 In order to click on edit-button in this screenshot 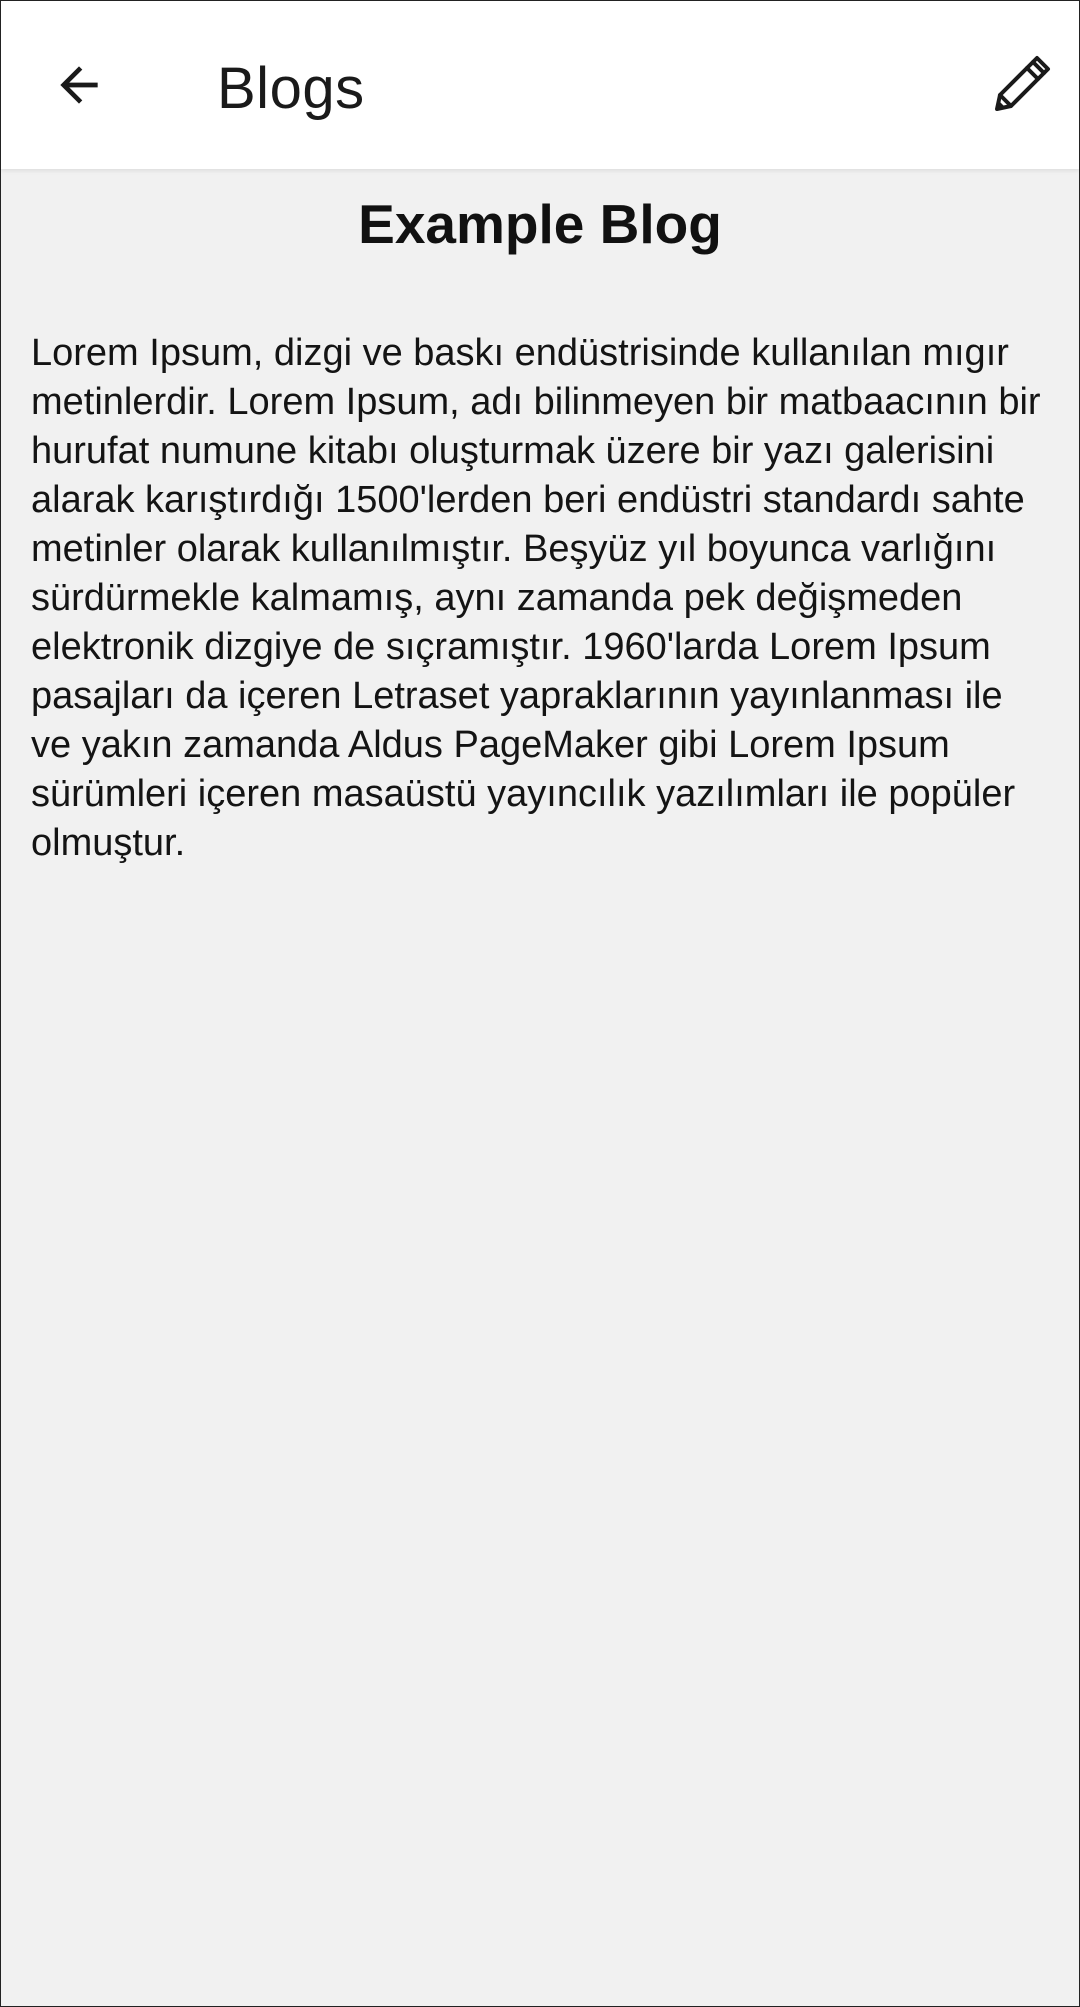, I will do `click(1021, 87)`.